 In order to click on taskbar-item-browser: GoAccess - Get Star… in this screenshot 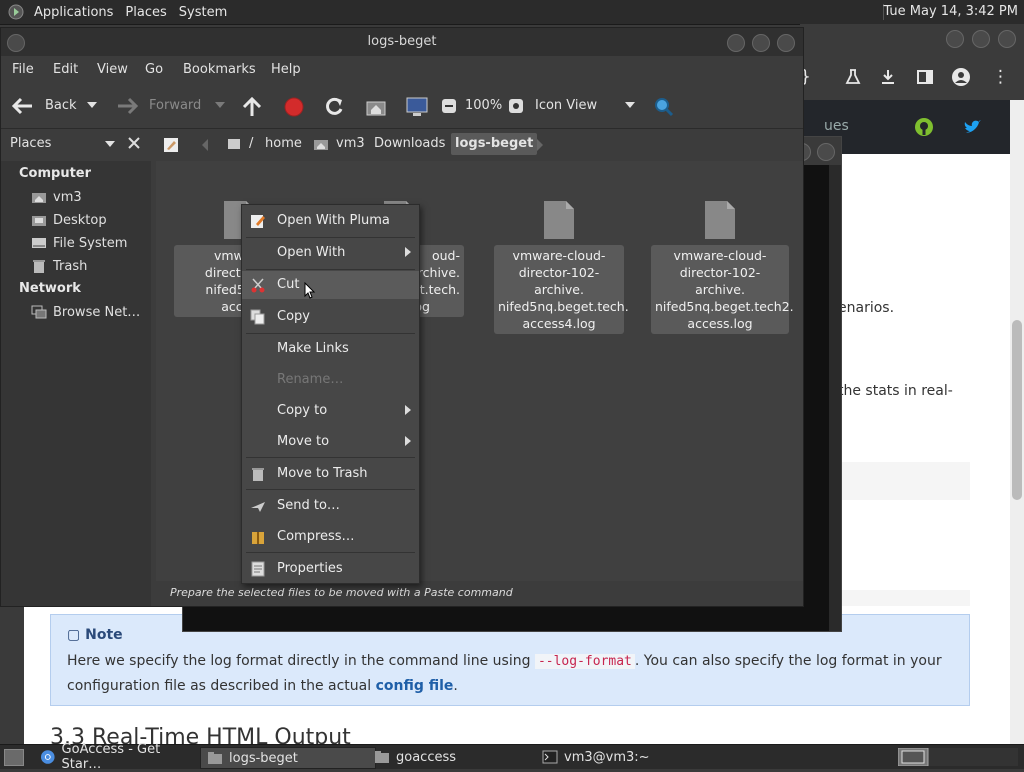, I will do `click(120, 757)`.